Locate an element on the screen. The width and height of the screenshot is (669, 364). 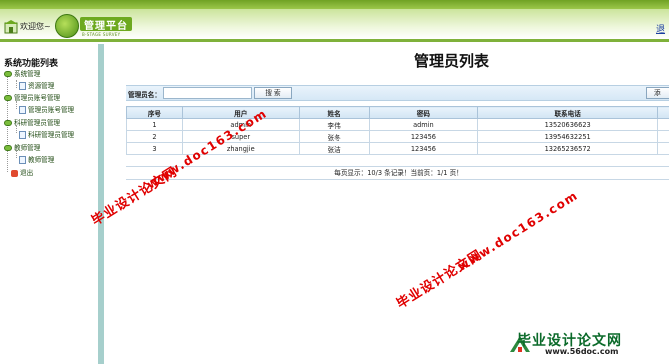
cell-name: 张洁 is located at coordinates (334, 148).